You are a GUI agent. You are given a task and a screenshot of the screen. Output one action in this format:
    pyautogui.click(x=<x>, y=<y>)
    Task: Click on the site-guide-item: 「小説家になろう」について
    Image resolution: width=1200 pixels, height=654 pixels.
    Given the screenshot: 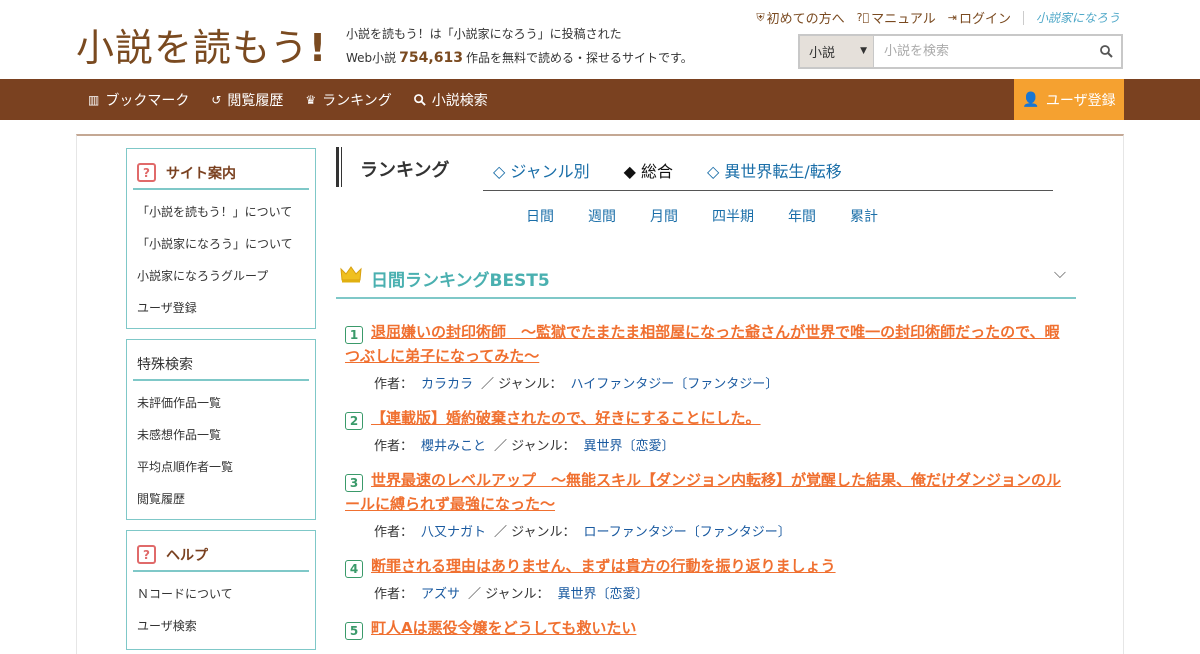 What is the action you would take?
    pyautogui.click(x=226, y=245)
    